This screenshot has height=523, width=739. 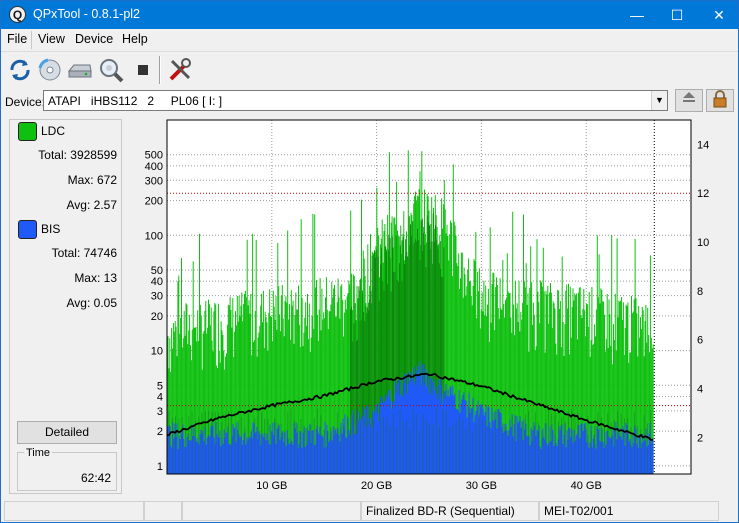 What do you see at coordinates (700, 438) in the screenshot?
I see `right-tick-label: 2` at bounding box center [700, 438].